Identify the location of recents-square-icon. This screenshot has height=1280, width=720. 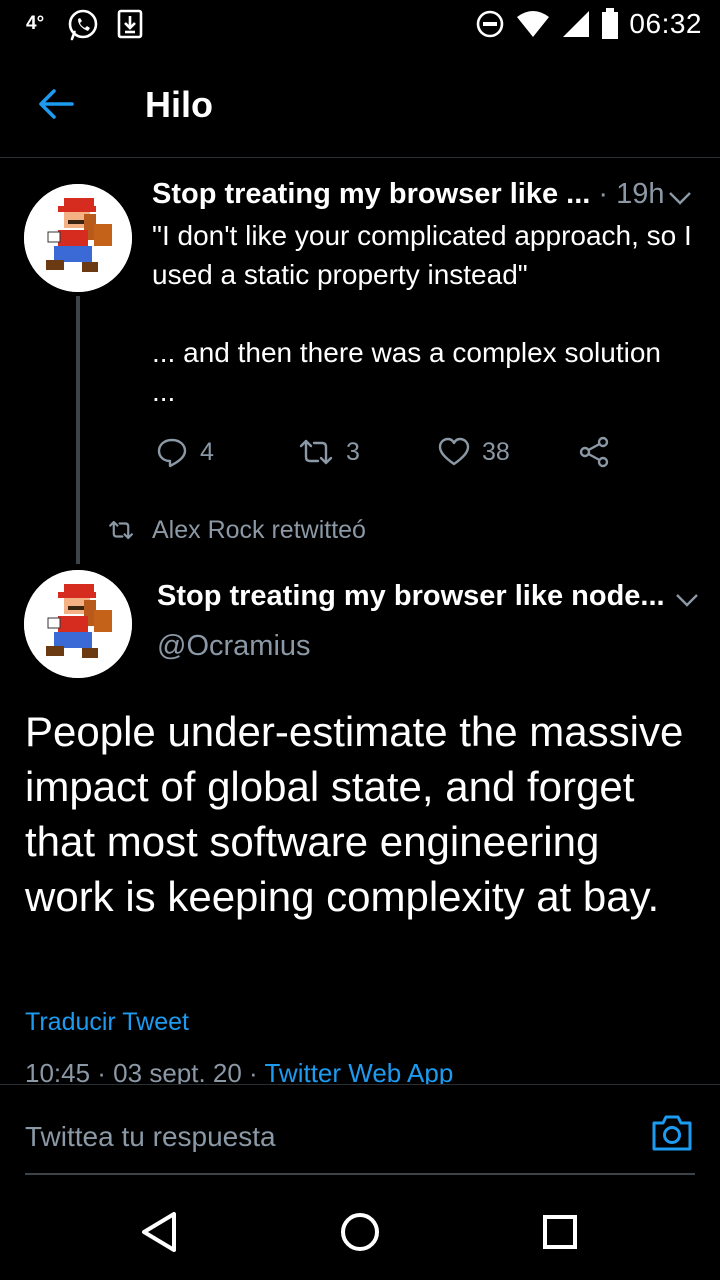
(560, 1232).